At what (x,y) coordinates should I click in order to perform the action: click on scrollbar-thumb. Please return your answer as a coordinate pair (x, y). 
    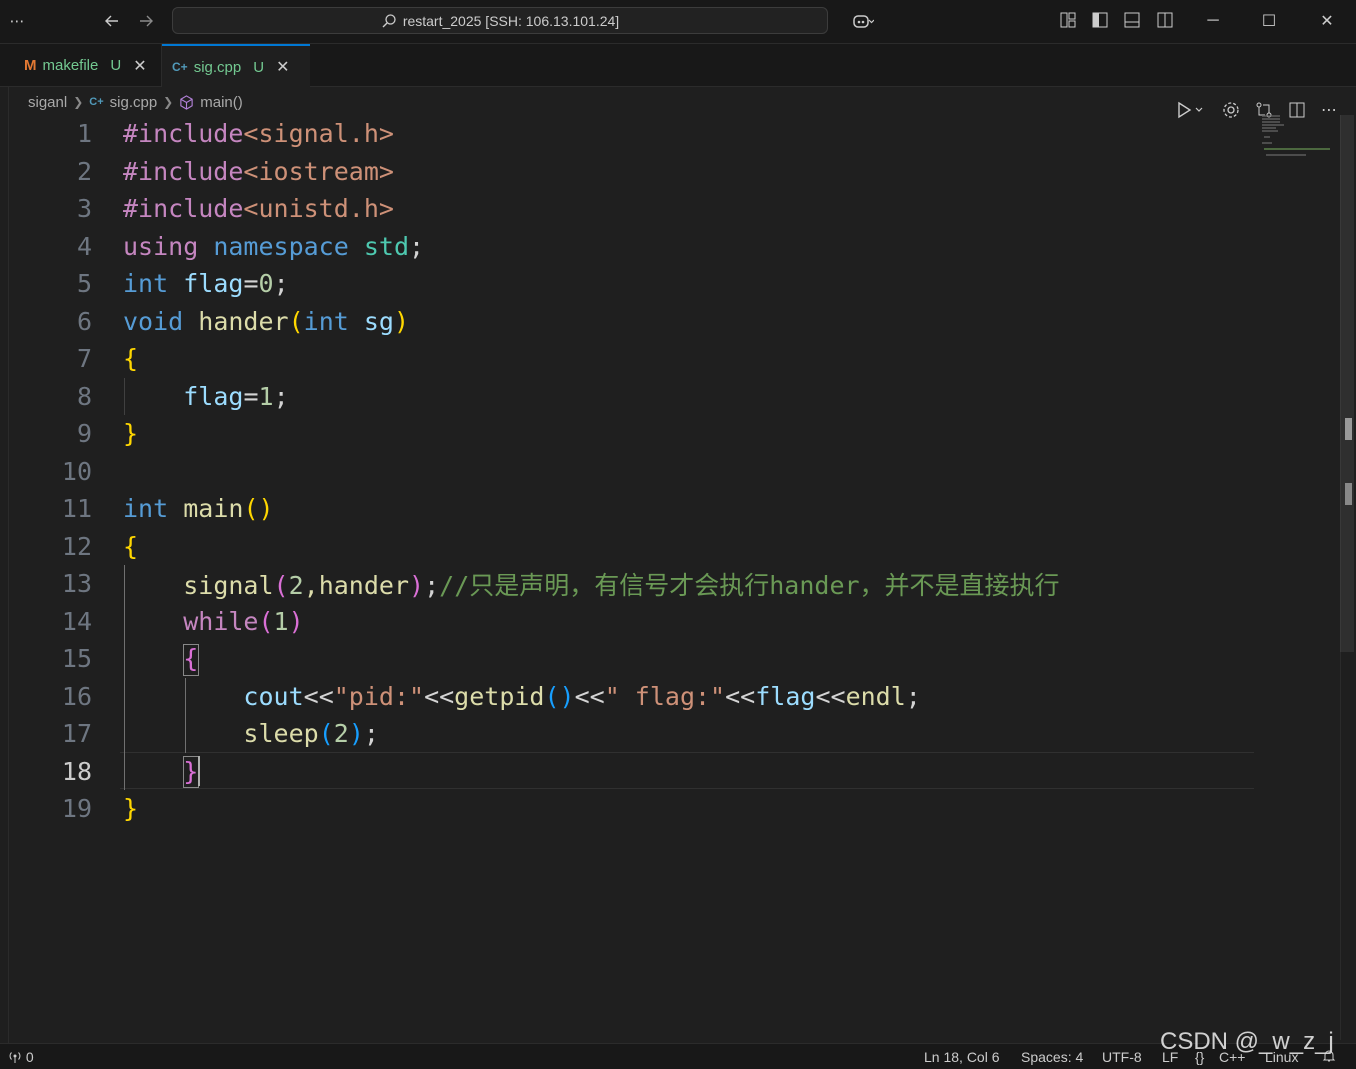
    Looking at the image, I should click on (1347, 383).